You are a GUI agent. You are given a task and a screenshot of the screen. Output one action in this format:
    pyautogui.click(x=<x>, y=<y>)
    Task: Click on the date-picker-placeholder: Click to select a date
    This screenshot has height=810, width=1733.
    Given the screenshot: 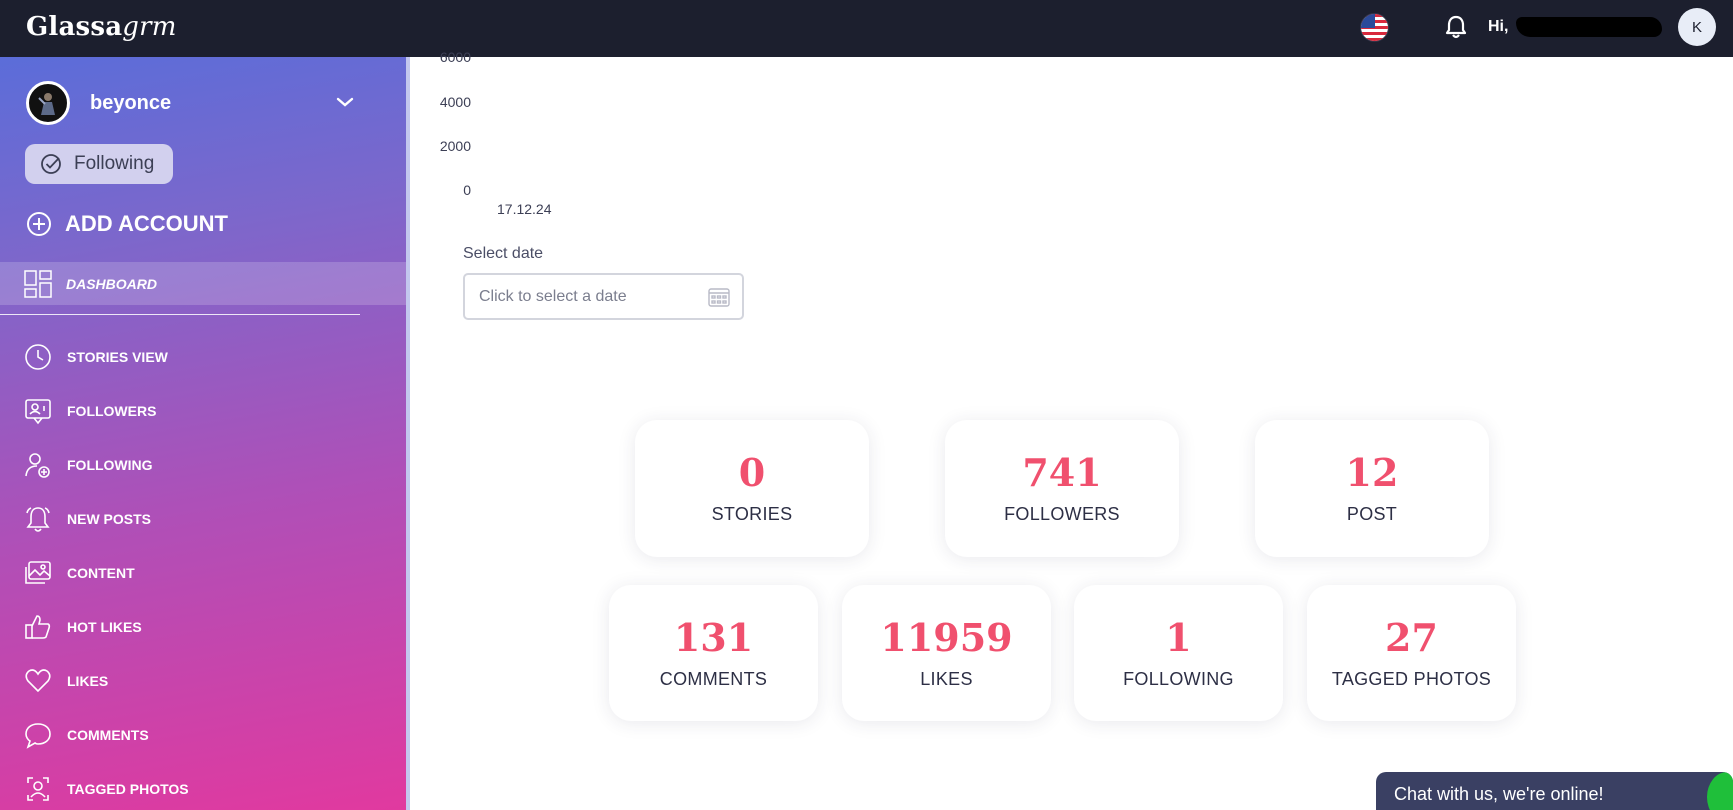 What is the action you would take?
    pyautogui.click(x=553, y=296)
    